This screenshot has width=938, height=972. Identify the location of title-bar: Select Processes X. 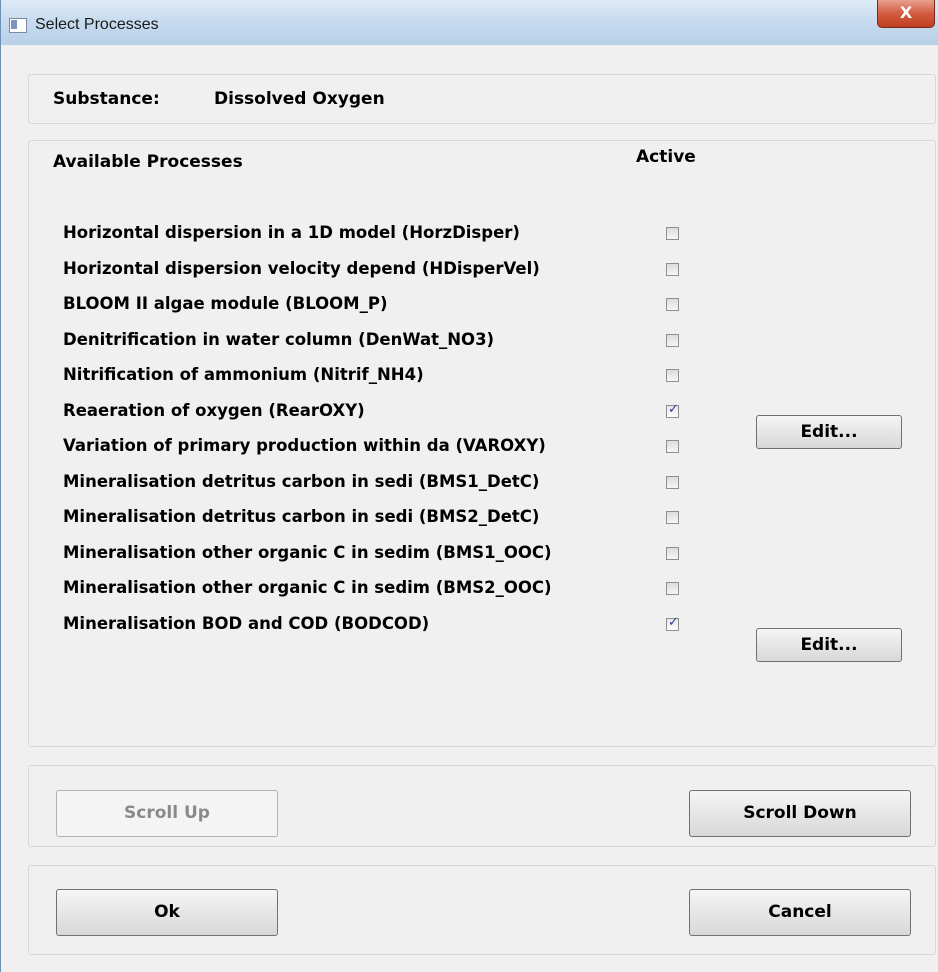
(469, 22).